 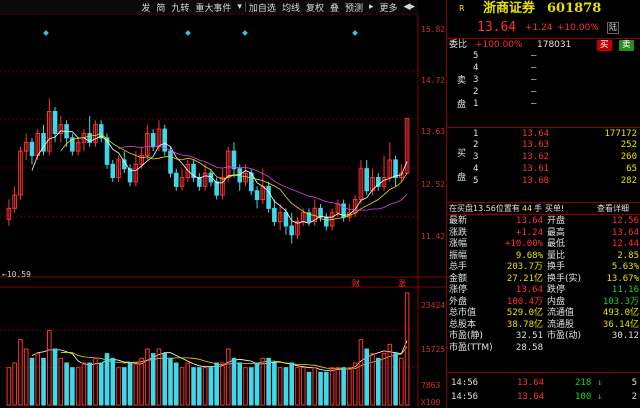 What do you see at coordinates (371, 7) in the screenshot?
I see `play-icon: ▸` at bounding box center [371, 7].